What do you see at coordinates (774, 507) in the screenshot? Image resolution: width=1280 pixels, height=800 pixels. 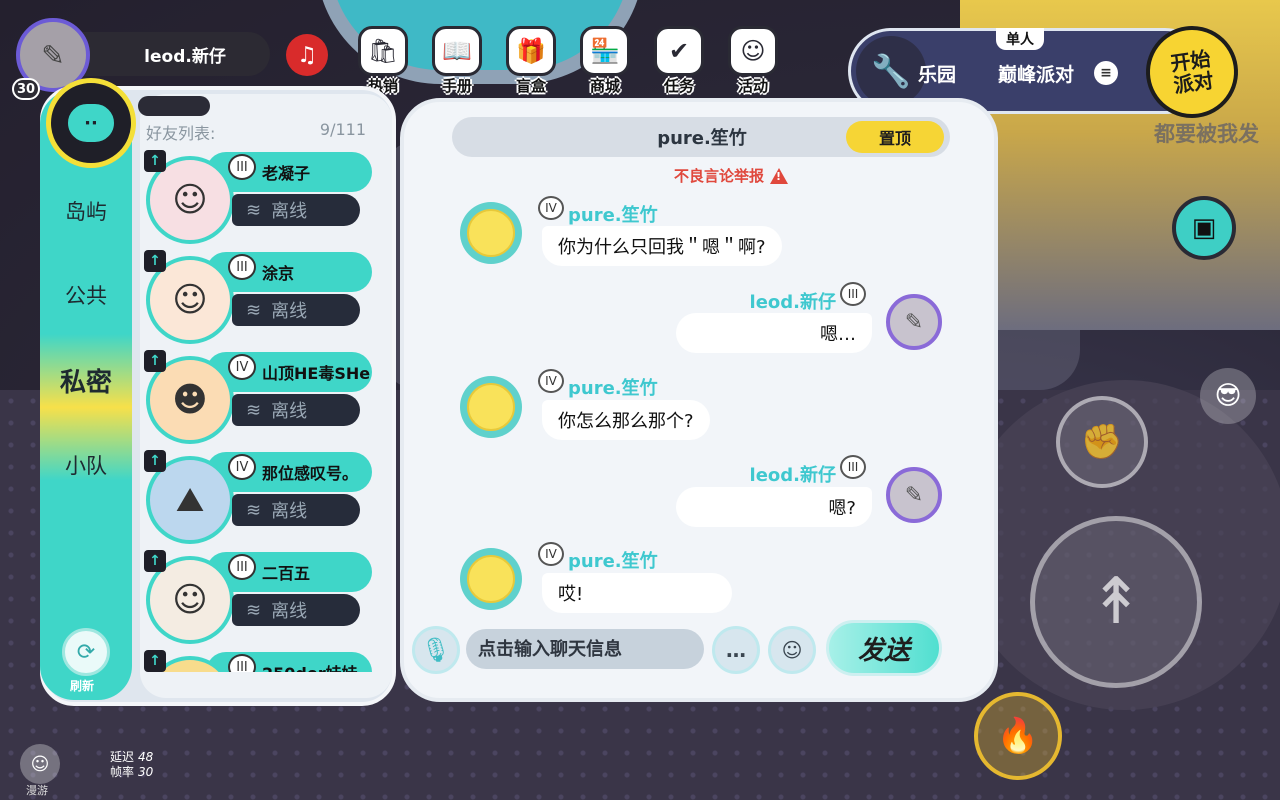 I see `message-bubble: 嗯?` at bounding box center [774, 507].